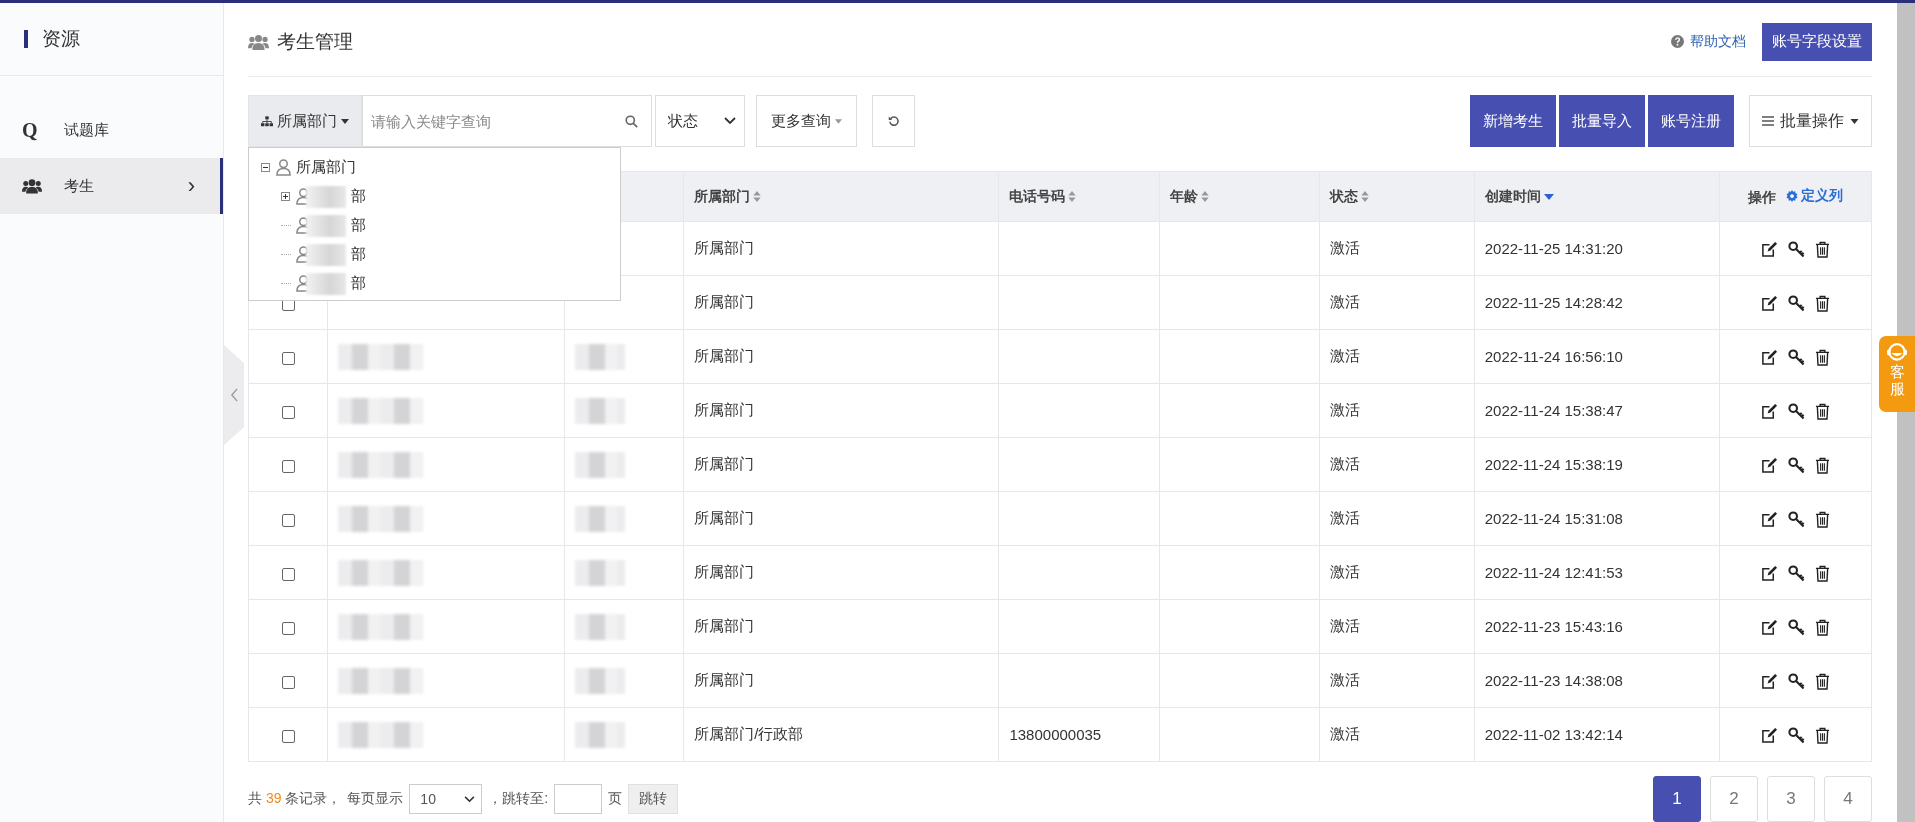 This screenshot has height=822, width=1915. Describe the element at coordinates (615, 799) in the screenshot. I see `page-unit: 页` at that location.